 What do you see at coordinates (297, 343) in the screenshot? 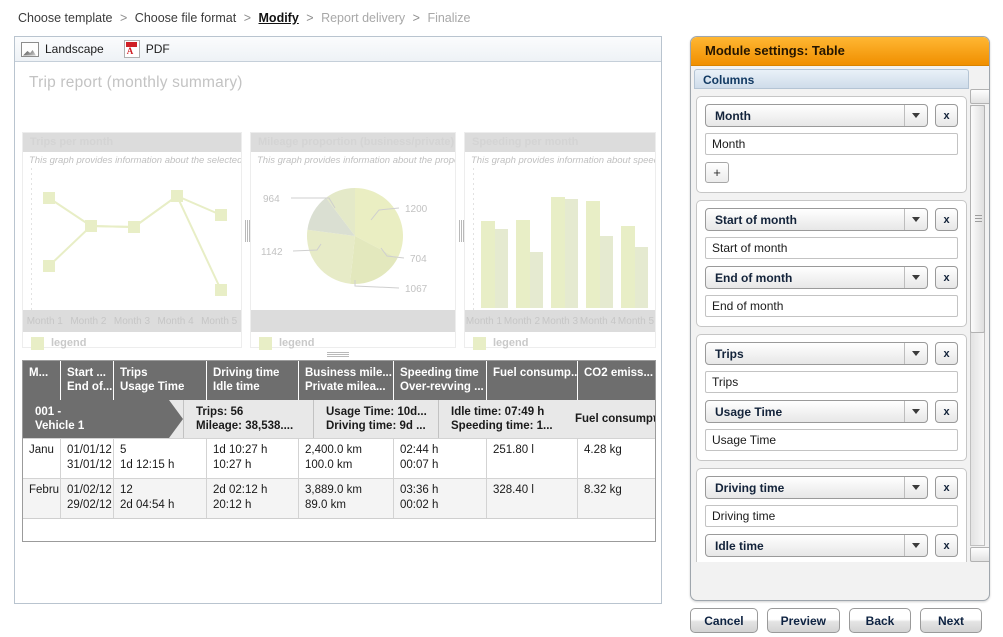
I see `chart-pie-legend-label: legend` at bounding box center [297, 343].